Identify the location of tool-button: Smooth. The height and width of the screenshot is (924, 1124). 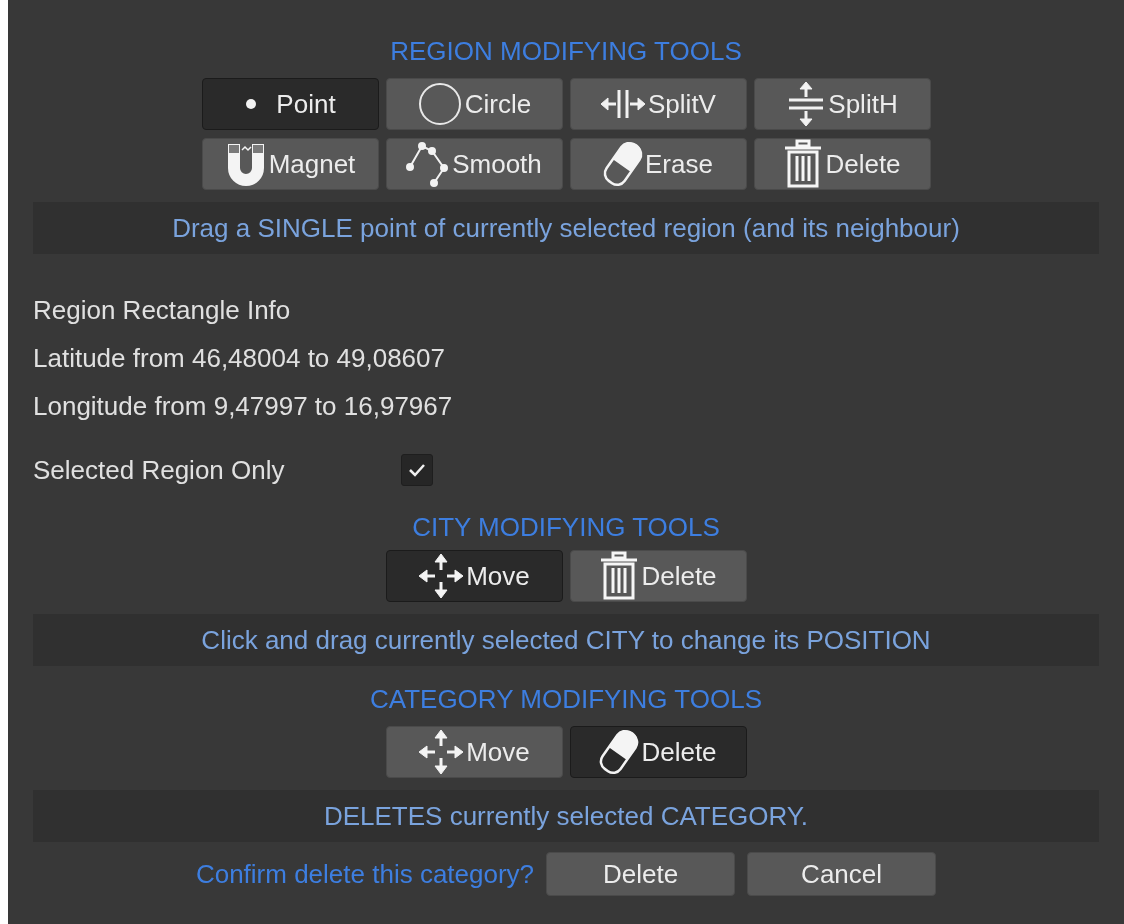
(474, 164).